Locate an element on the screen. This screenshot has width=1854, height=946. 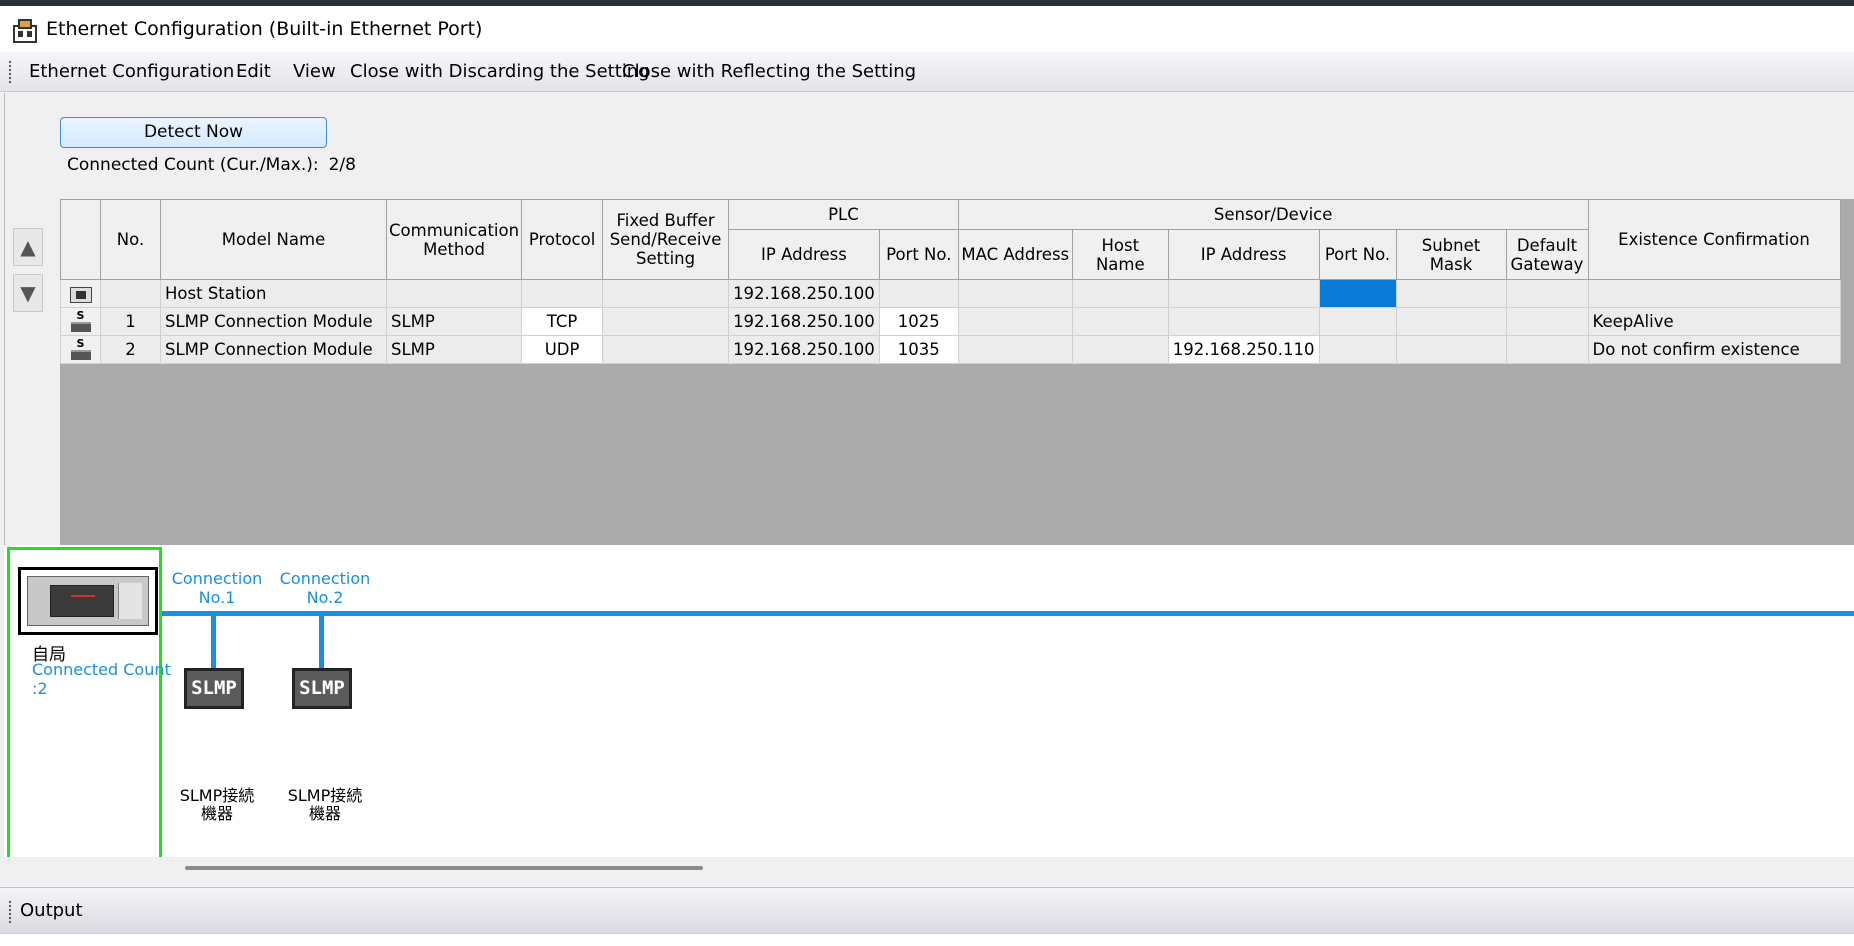
header-communication-method: Communication Method is located at coordinates (454, 239).